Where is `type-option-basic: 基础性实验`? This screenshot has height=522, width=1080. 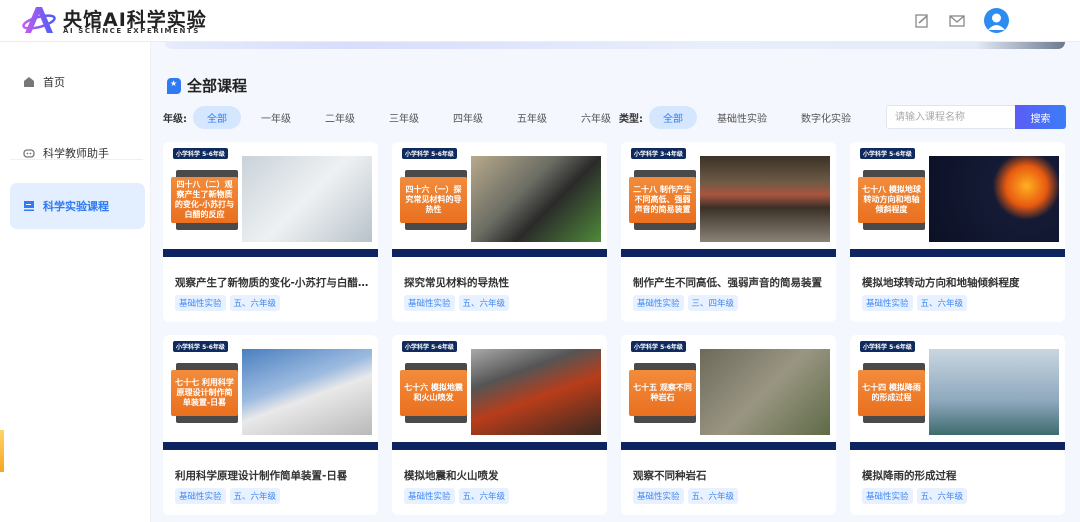 type-option-basic: 基础性实验 is located at coordinates (742, 117).